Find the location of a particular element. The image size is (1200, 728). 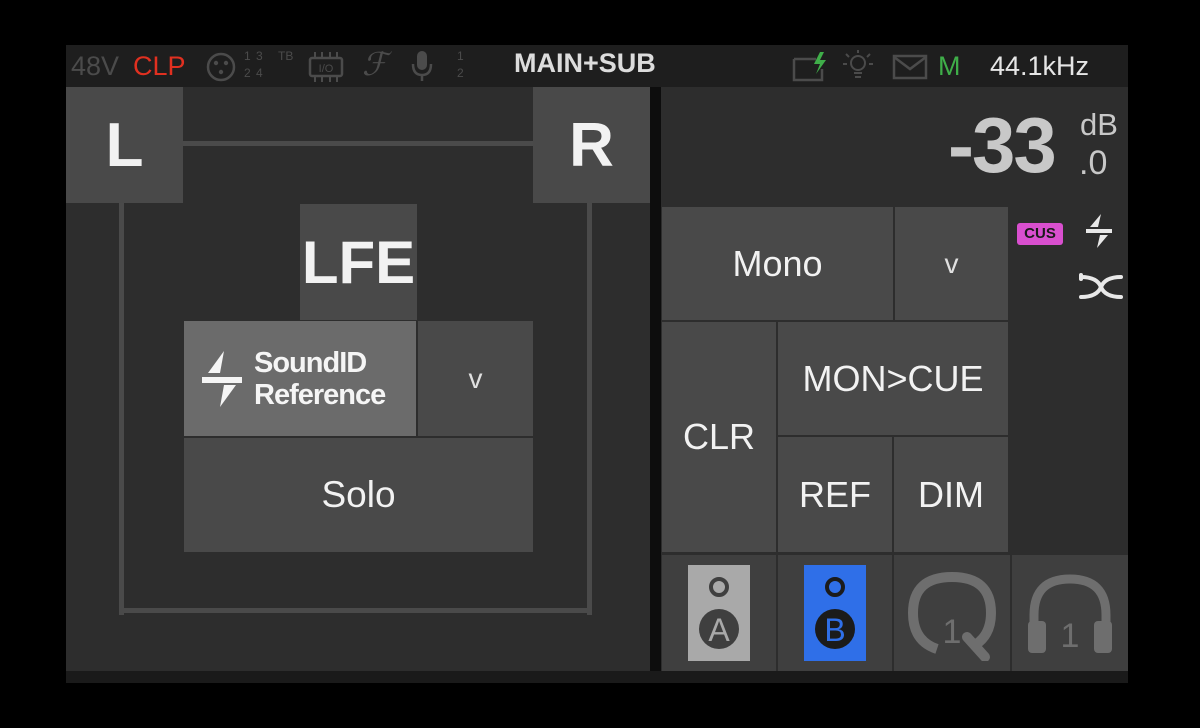

soundid-label: SoundID Reference is located at coordinates (320, 379).